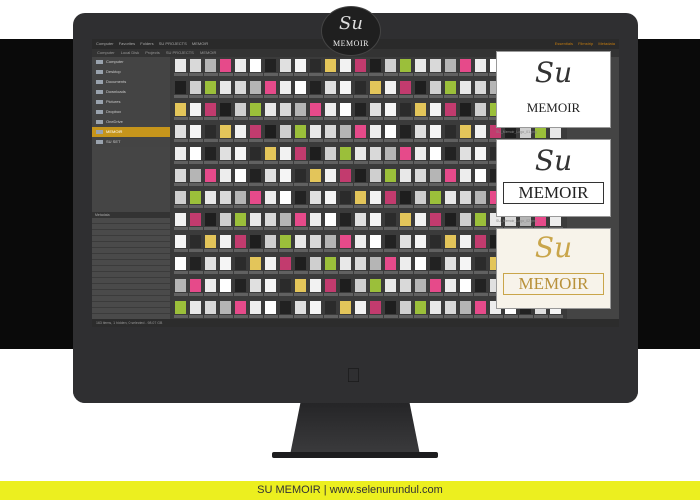  Describe the element at coordinates (106, 52) in the screenshot. I see `breadcrumb-item: Computer` at that location.